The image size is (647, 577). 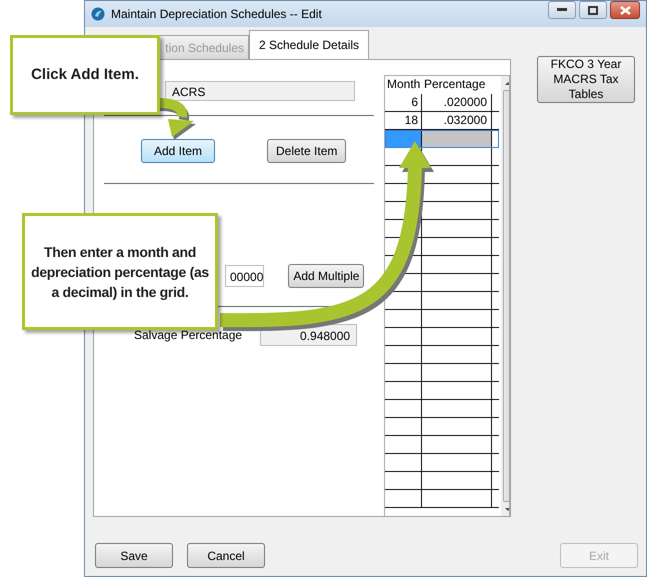 I want to click on minimize-icon, so click(x=562, y=10).